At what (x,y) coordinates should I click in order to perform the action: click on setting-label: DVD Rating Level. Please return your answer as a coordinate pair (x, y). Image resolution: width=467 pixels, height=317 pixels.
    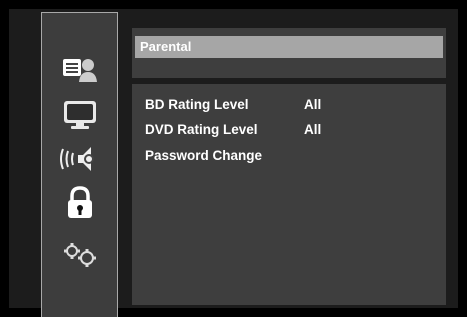
    Looking at the image, I should click on (201, 129).